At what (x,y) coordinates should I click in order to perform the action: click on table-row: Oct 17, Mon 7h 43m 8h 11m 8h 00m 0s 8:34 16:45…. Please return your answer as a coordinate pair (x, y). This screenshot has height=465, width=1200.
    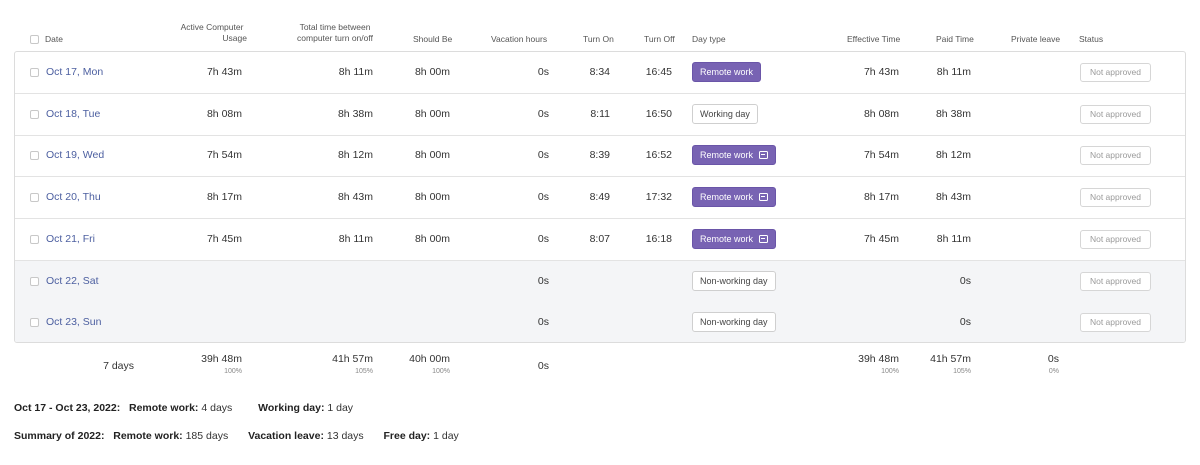
    Looking at the image, I should click on (600, 73).